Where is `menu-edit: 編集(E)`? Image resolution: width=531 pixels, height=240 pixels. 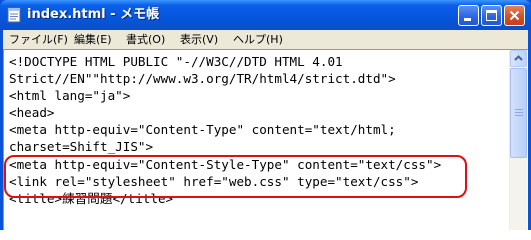
menu-edit: 編集(E) is located at coordinates (93, 39).